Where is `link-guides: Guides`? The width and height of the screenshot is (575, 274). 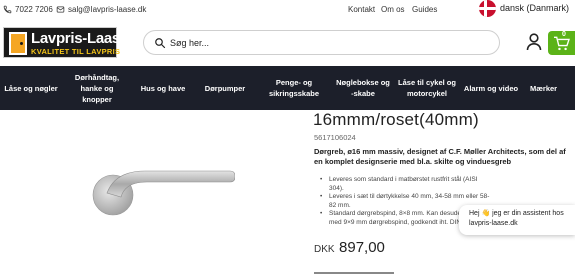 link-guides: Guides is located at coordinates (424, 9).